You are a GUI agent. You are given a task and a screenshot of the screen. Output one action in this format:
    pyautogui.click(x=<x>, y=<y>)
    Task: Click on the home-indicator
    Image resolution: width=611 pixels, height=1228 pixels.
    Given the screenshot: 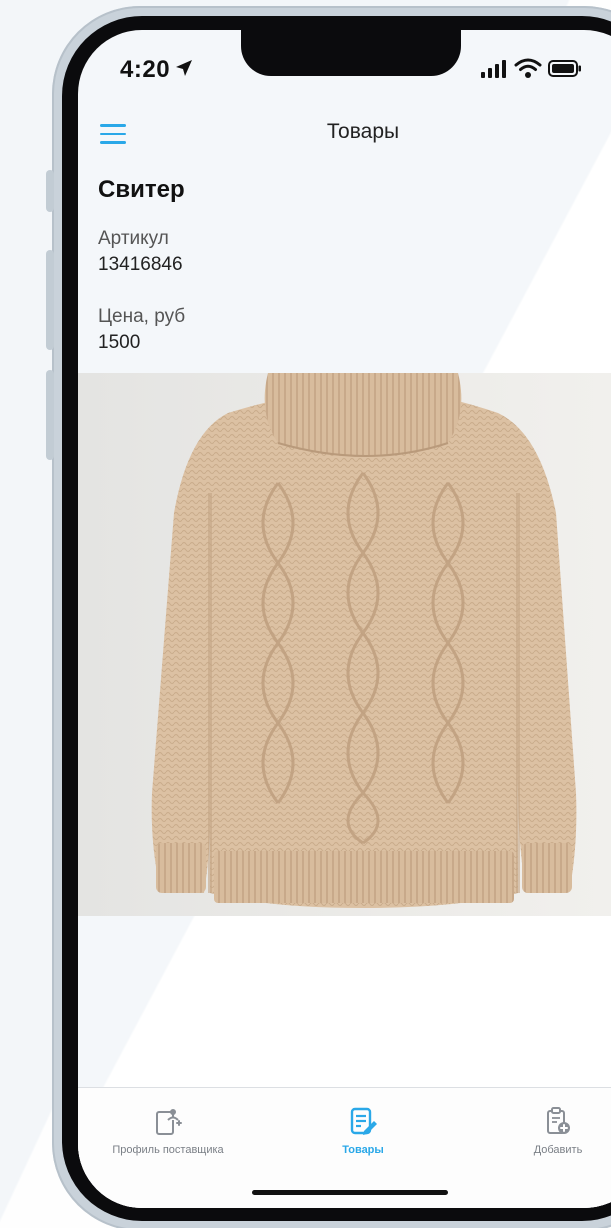 What is the action you would take?
    pyautogui.click(x=350, y=1192)
    